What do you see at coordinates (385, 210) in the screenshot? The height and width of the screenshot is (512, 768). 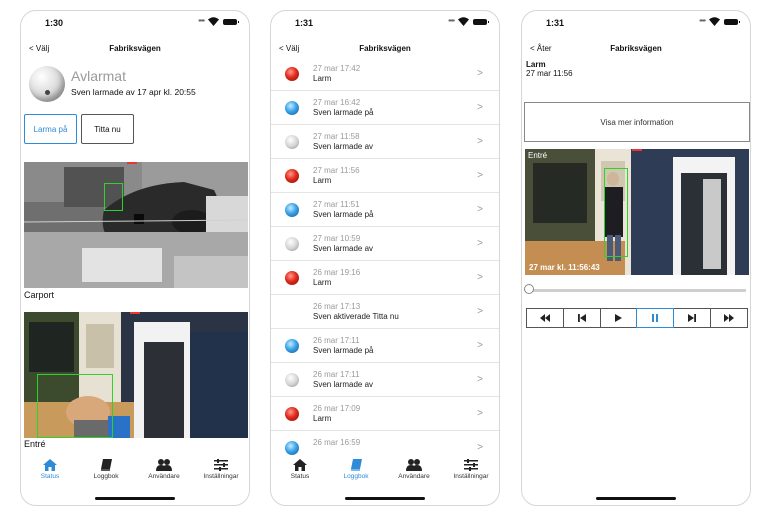 I see `event-row: 27 mar 11:51 Sven larmade på >` at bounding box center [385, 210].